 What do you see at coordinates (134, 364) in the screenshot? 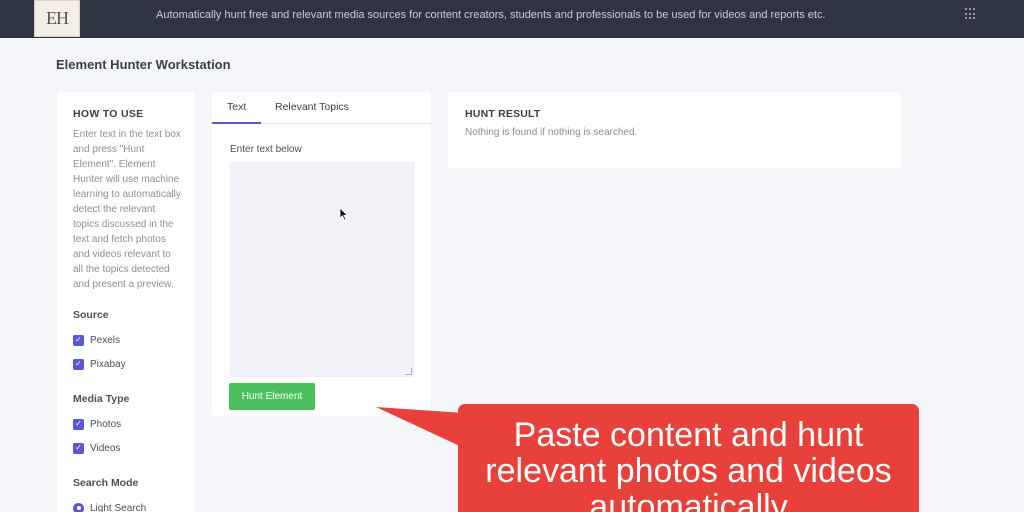
I see `source-option-pixabay: ✓ Pixabay` at bounding box center [134, 364].